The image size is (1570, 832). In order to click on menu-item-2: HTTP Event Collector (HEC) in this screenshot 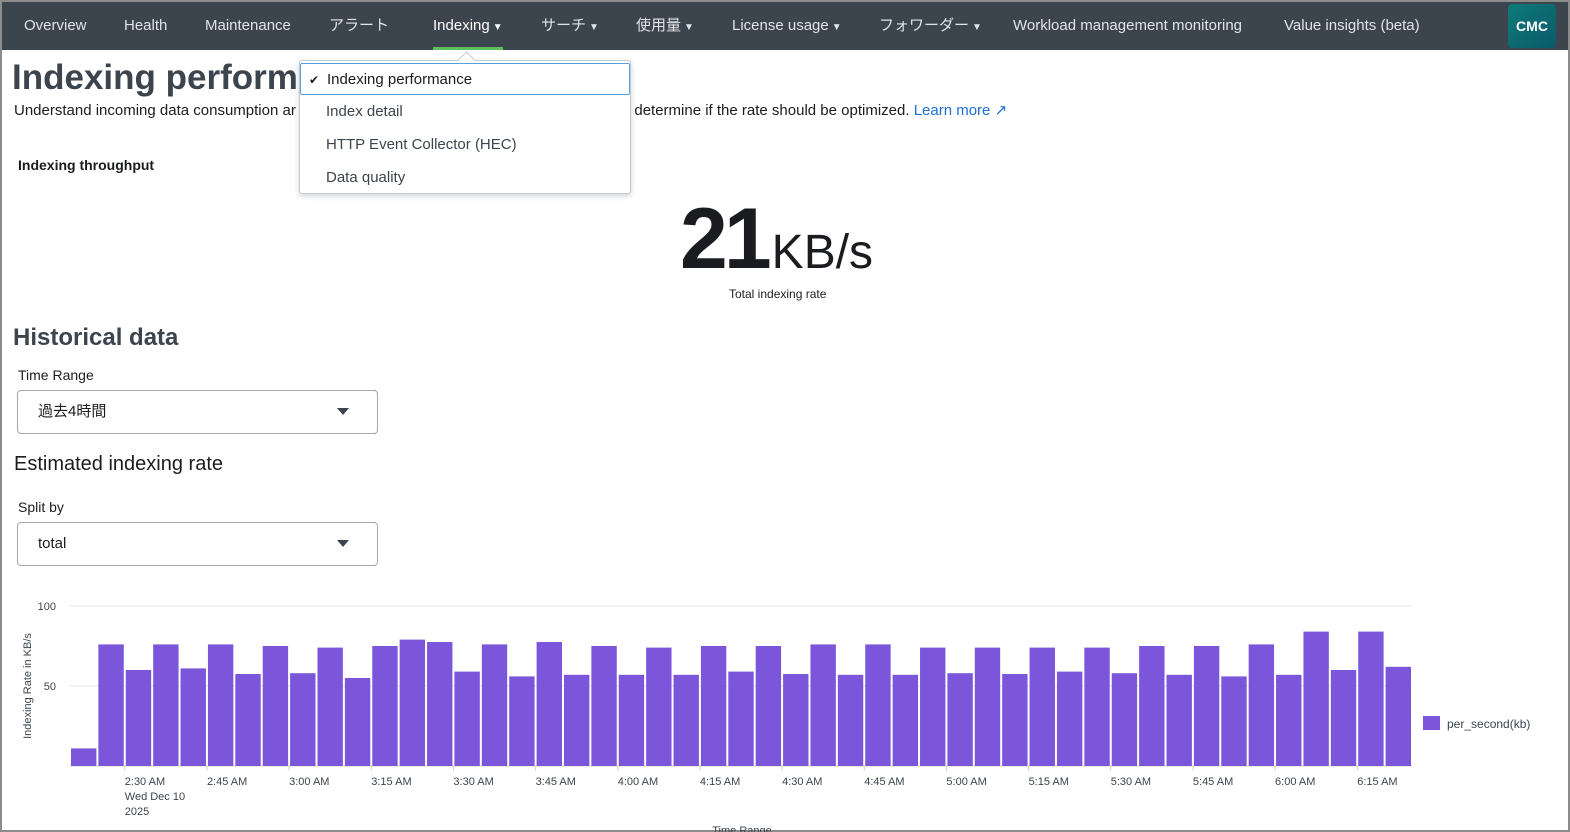, I will do `click(465, 145)`.